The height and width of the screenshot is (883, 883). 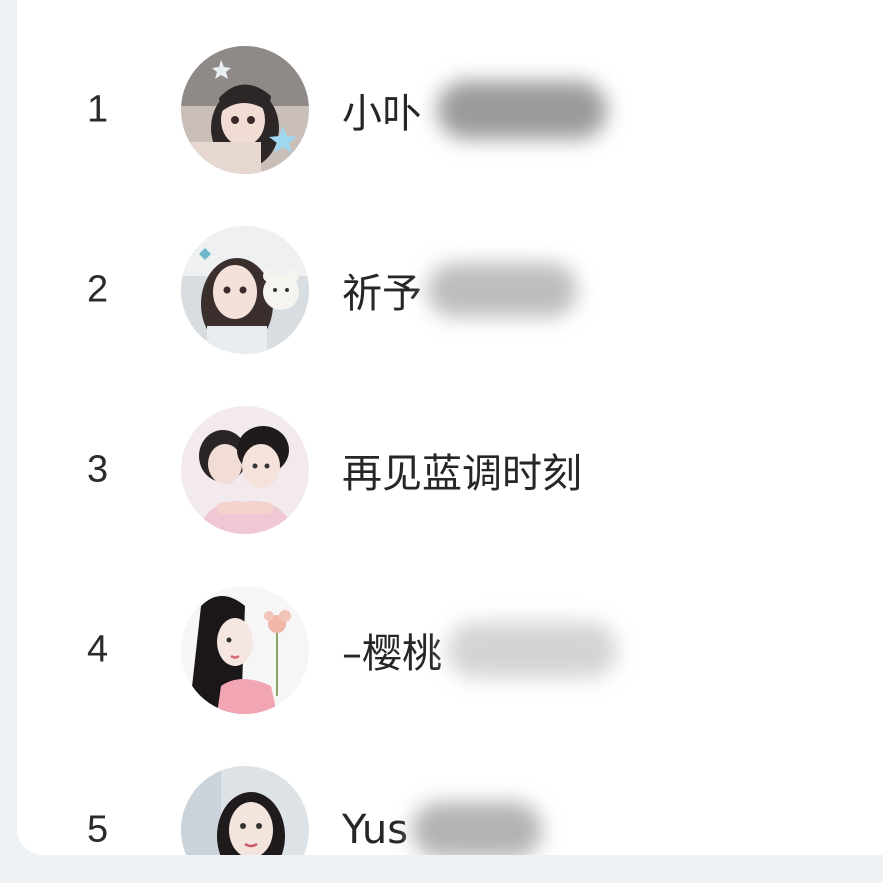 I want to click on avatar-girl-portrait-icon, so click(x=245, y=810).